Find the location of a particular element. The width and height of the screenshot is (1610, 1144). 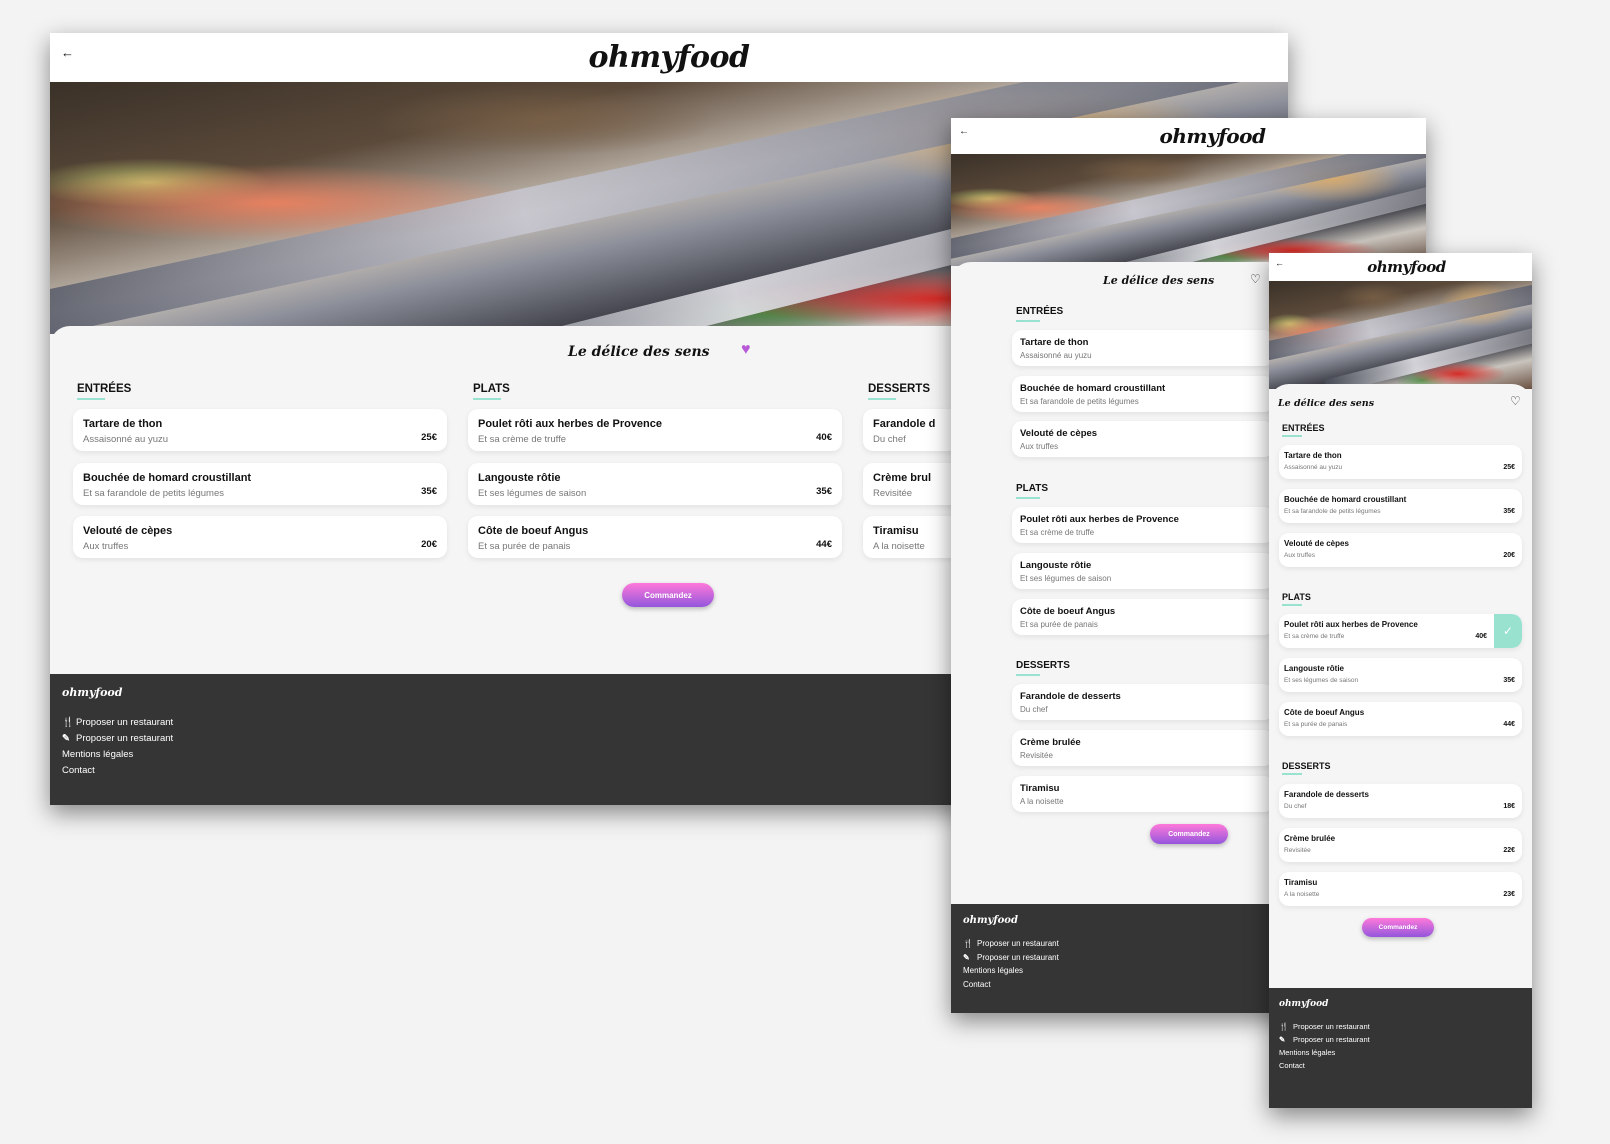

dish-price: 40€ is located at coordinates (824, 437).